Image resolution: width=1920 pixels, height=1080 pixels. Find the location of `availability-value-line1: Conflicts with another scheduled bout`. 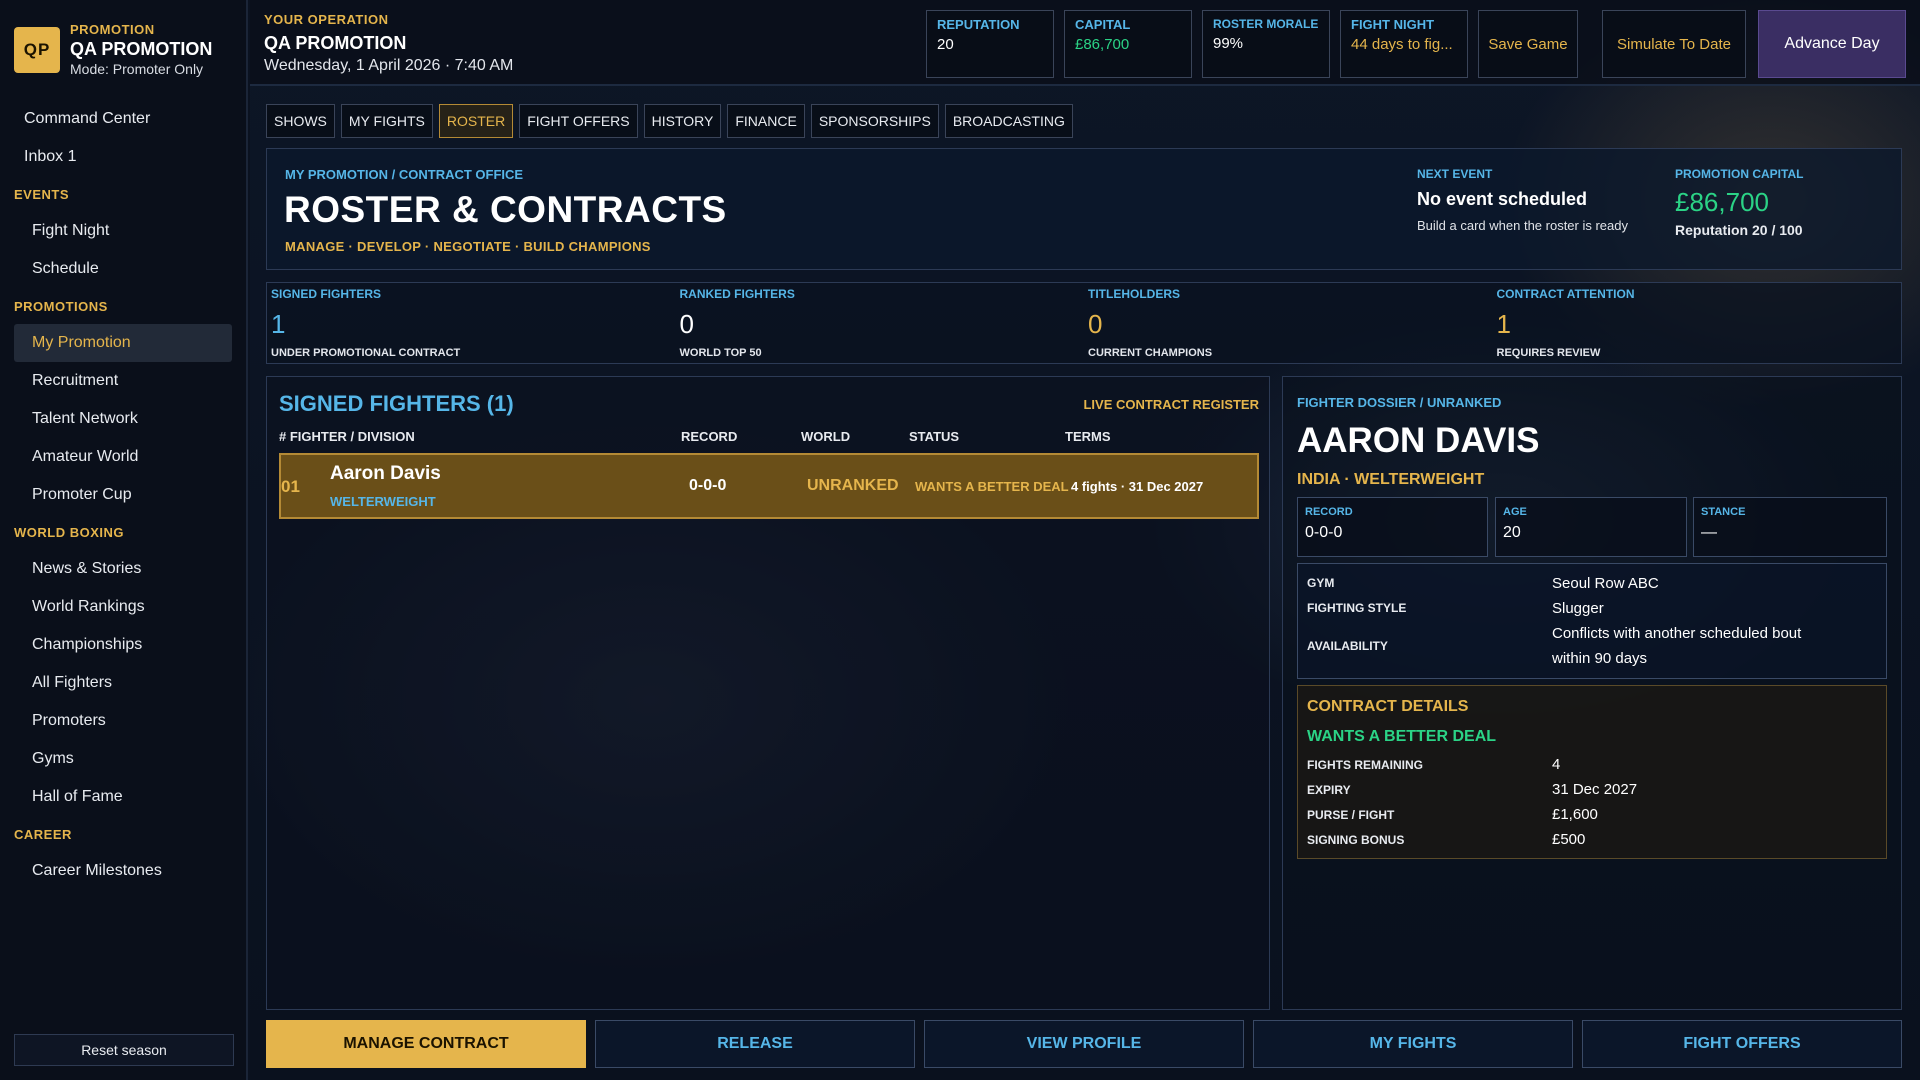

availability-value-line1: Conflicts with another scheduled bout is located at coordinates (1677, 633).